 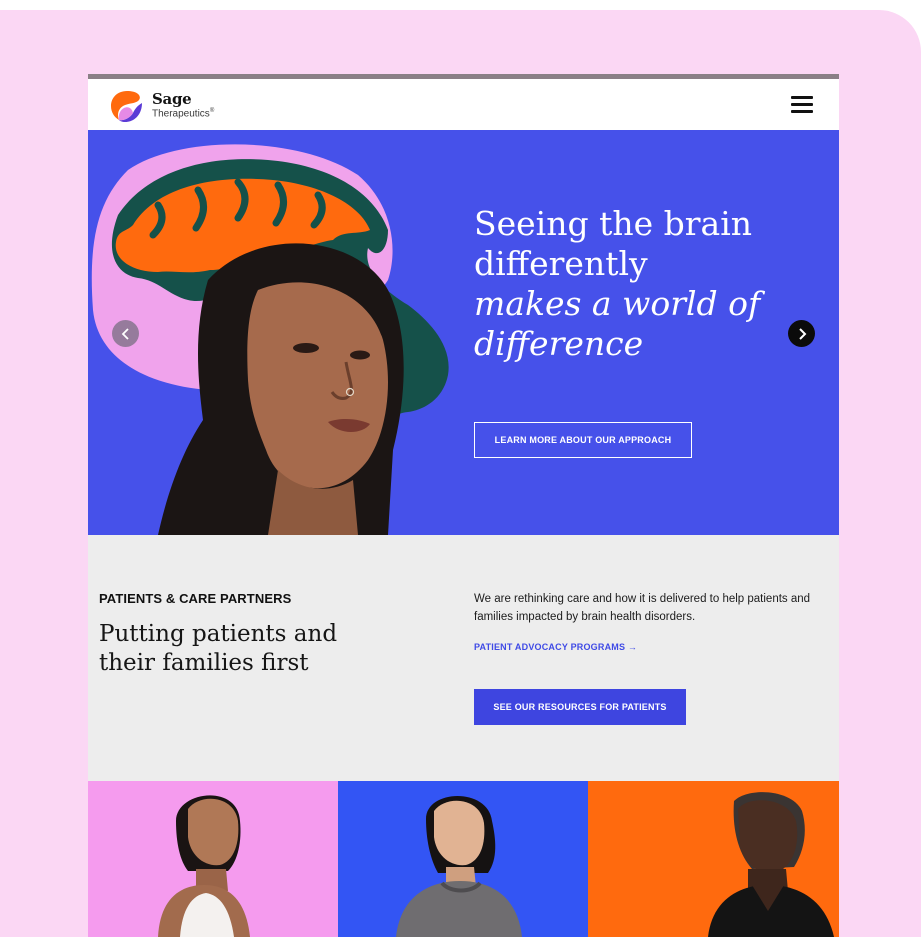 I want to click on carousel-next-button, so click(x=801, y=333).